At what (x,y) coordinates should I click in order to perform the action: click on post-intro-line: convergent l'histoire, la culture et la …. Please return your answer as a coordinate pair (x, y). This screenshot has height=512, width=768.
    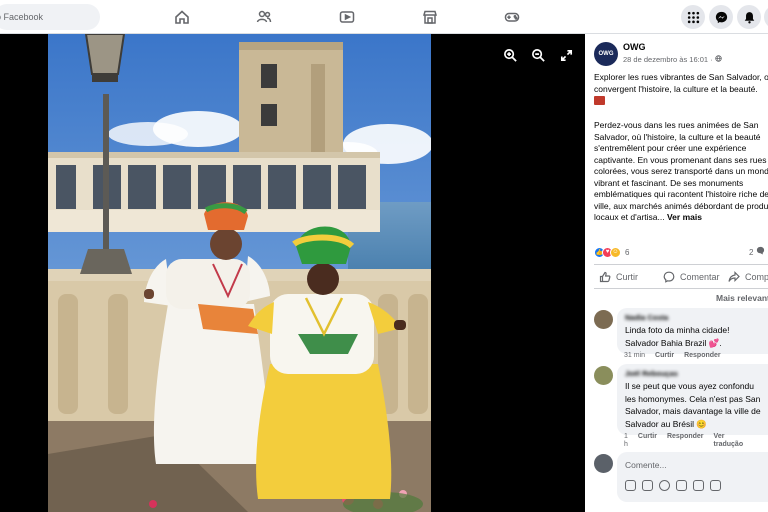
    Looking at the image, I should click on (676, 88).